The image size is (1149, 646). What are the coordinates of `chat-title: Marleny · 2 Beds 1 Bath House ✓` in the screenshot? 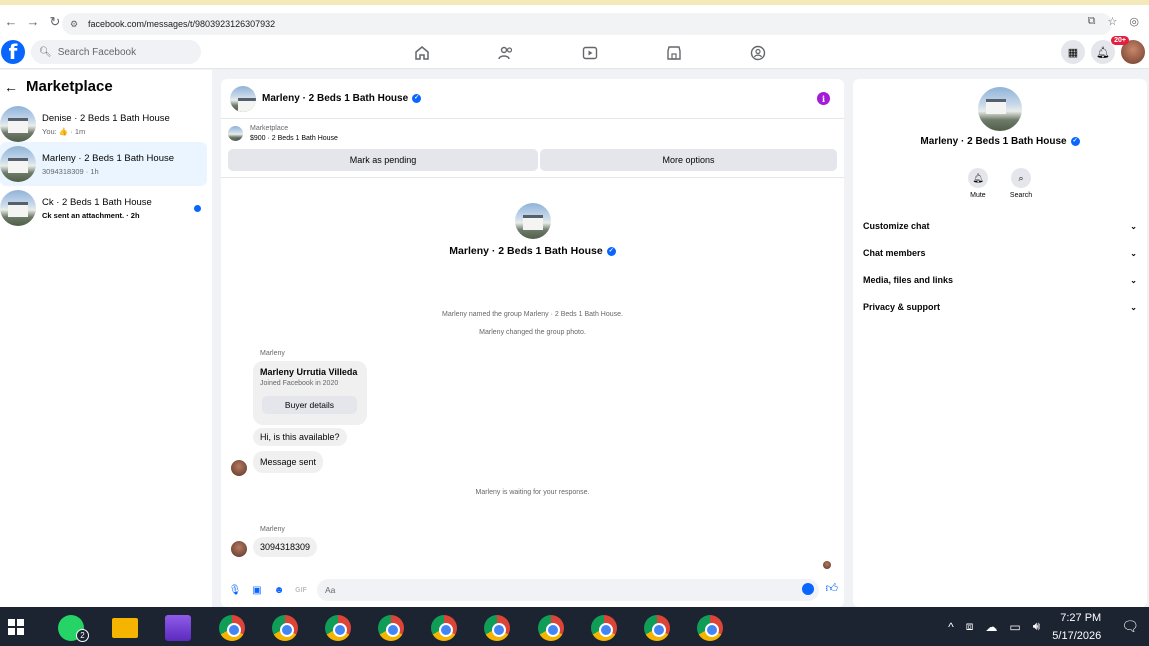 It's located at (342, 98).